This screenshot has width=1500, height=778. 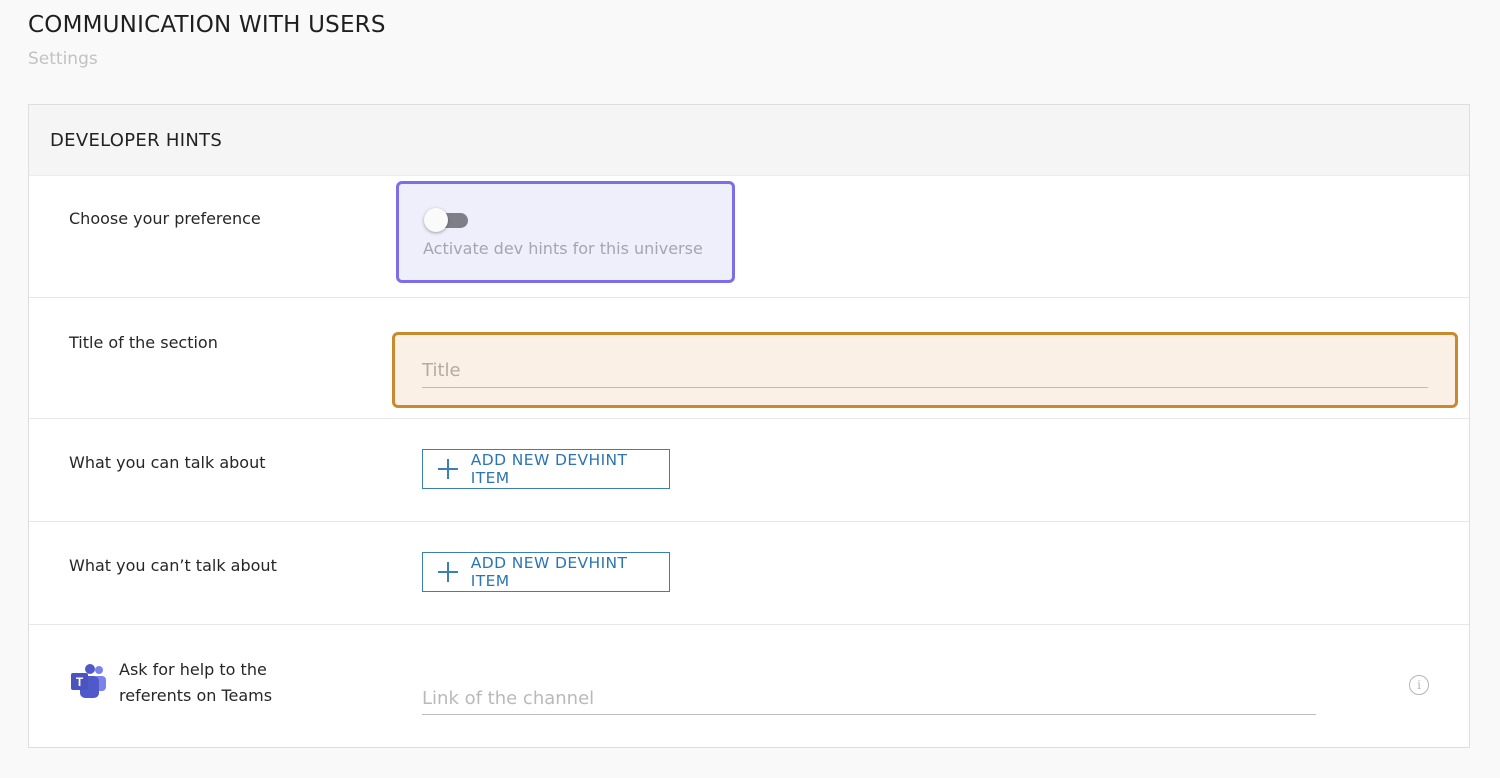 What do you see at coordinates (207, 25) in the screenshot?
I see `page-title: COMMUNICATION WITH USERS` at bounding box center [207, 25].